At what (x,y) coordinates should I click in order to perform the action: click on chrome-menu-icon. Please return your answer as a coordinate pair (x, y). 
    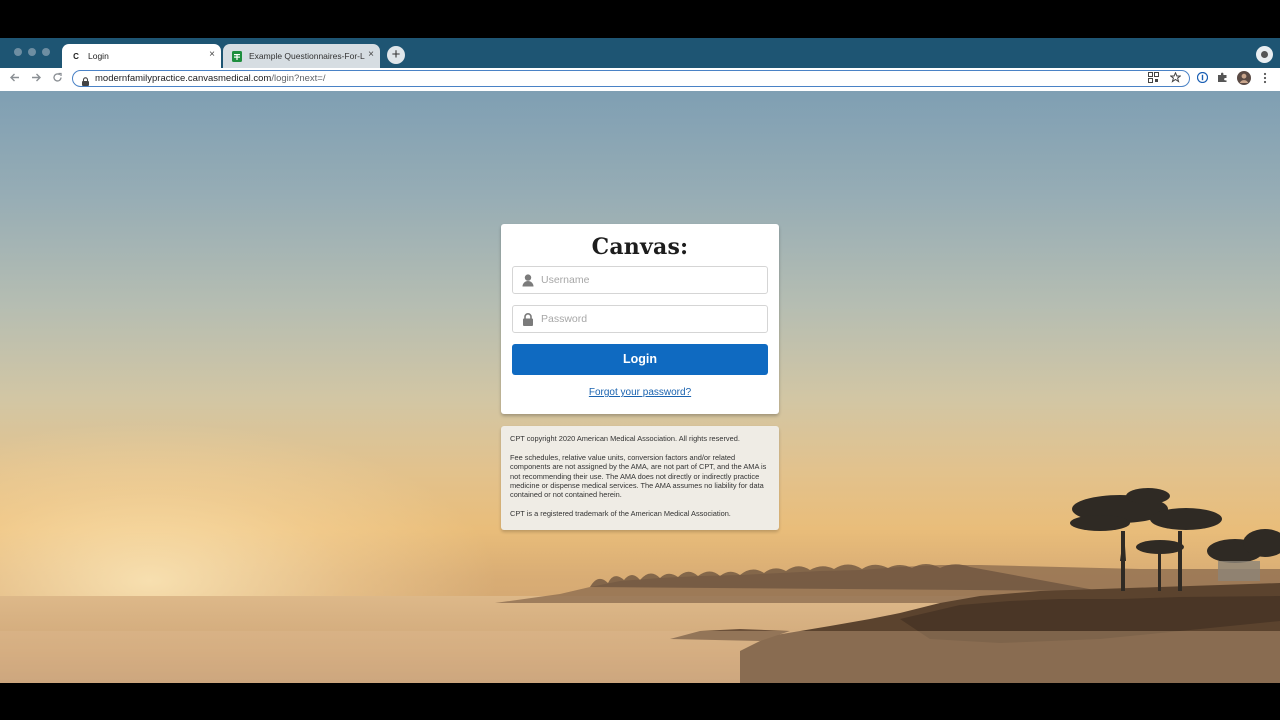
    Looking at the image, I should click on (1265, 78).